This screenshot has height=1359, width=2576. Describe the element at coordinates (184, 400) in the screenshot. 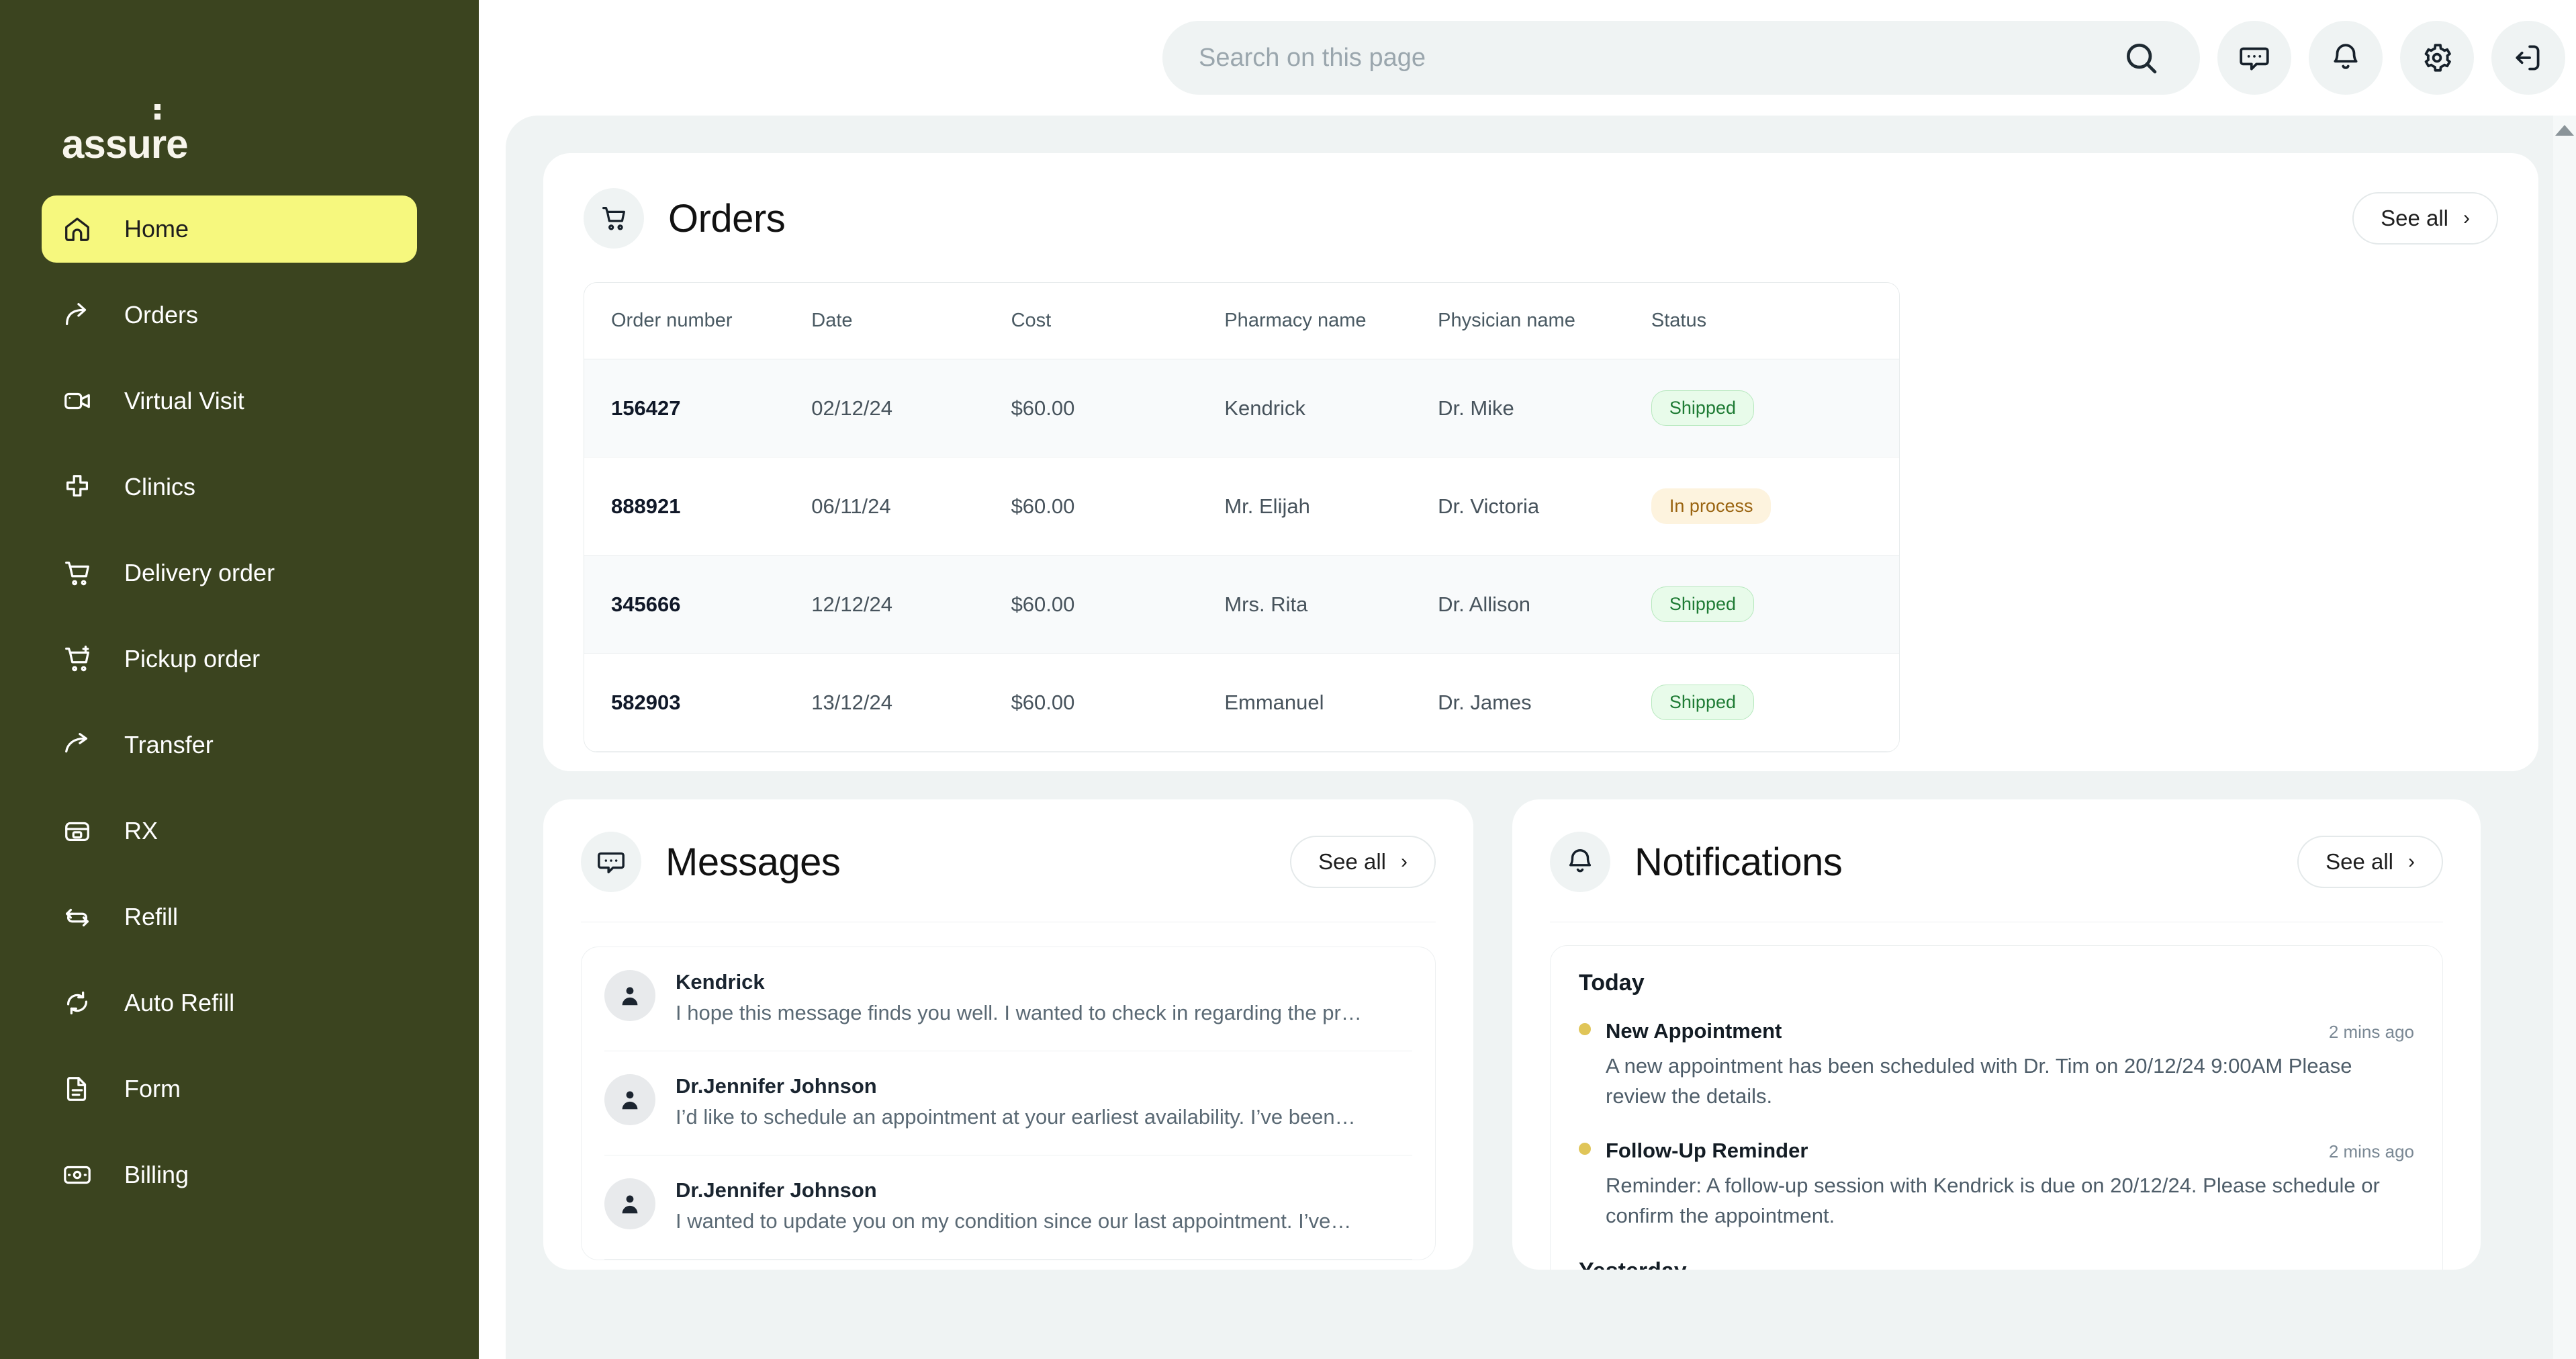

I see `sidebar-item-label: Virtual Visit` at that location.